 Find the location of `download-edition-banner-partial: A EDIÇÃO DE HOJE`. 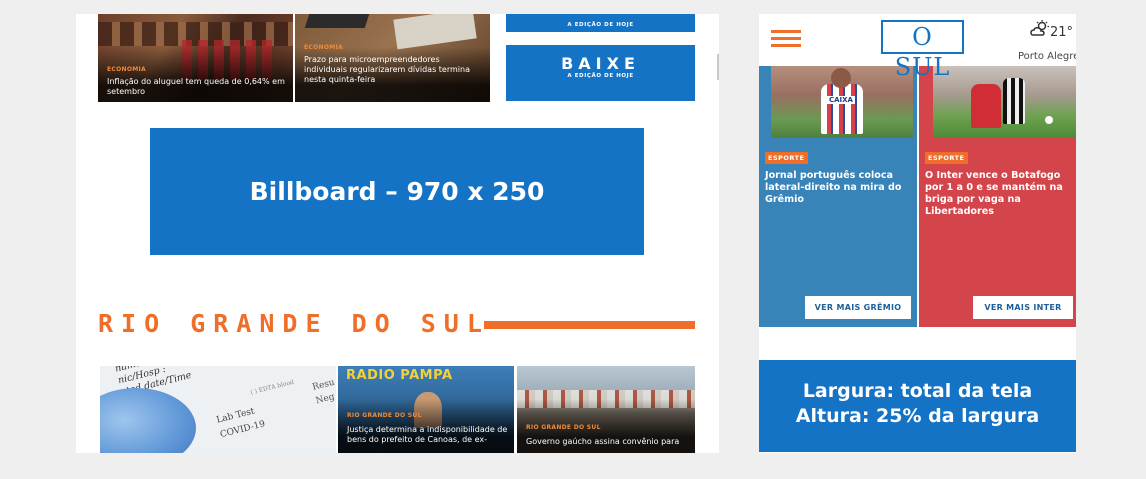

download-edition-banner-partial: A EDIÇÃO DE HOJE is located at coordinates (600, 23).